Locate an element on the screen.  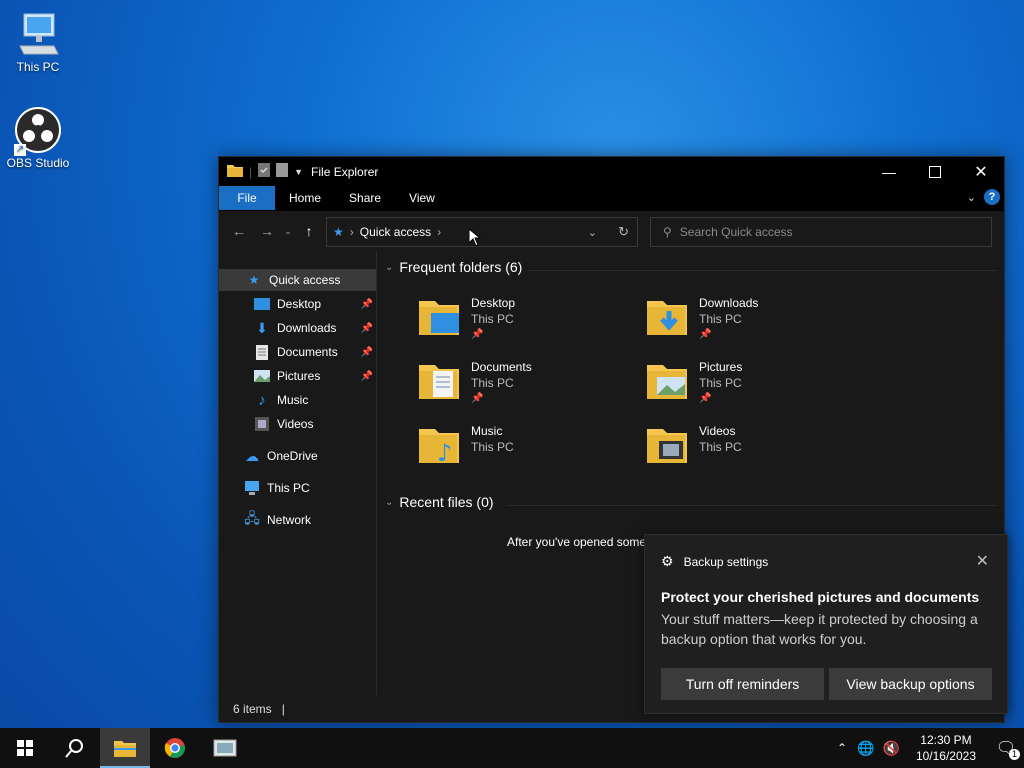
folder-tile-documents: Documents This PC 📌 is located at coordinates (529, 387).